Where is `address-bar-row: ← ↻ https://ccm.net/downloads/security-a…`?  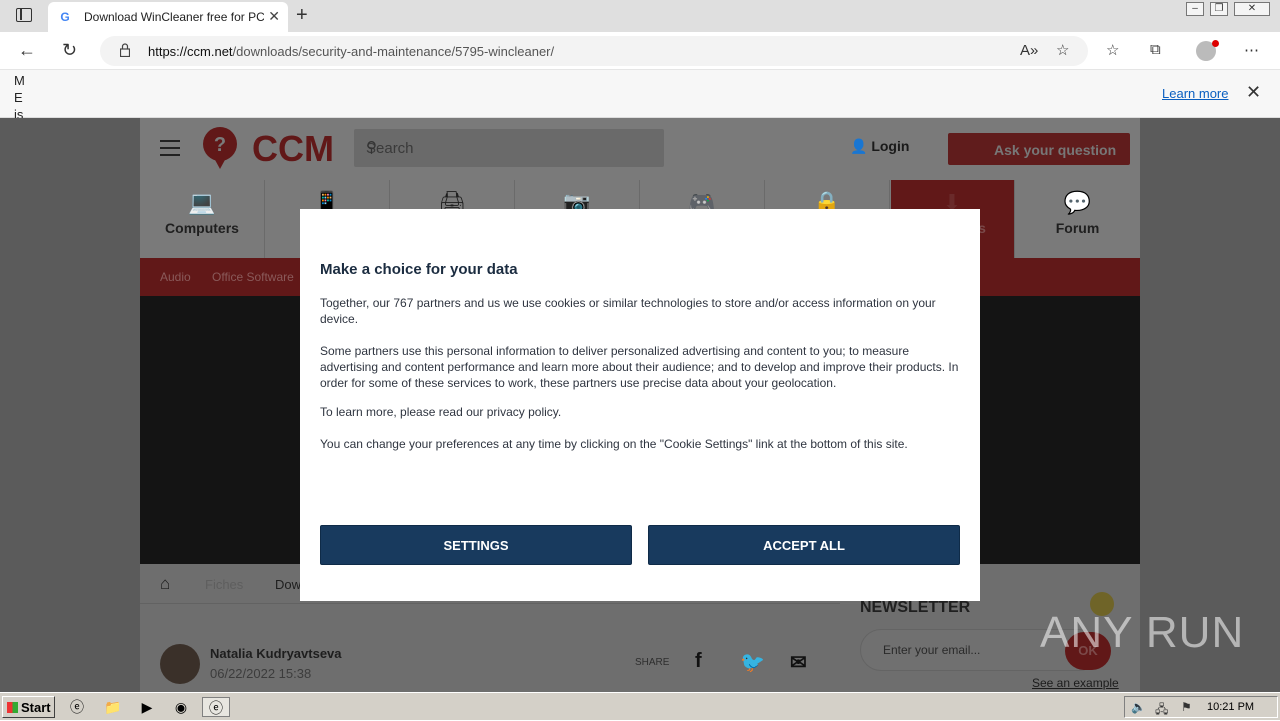
address-bar-row: ← ↻ https://ccm.net/downloads/security-a… is located at coordinates (640, 51).